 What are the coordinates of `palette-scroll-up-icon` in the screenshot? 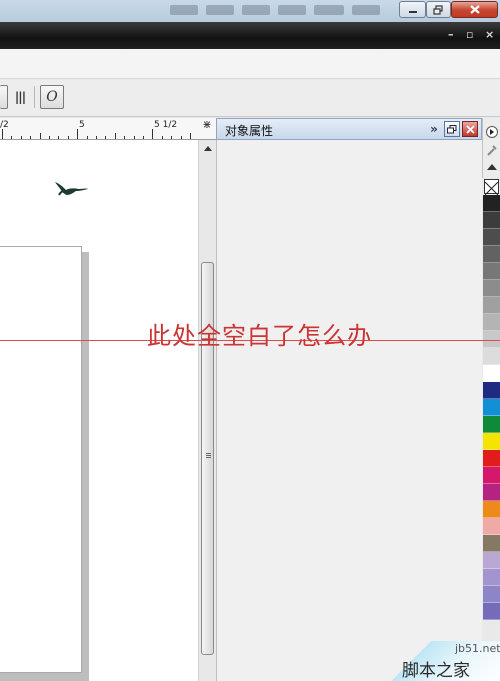 It's located at (492, 167).